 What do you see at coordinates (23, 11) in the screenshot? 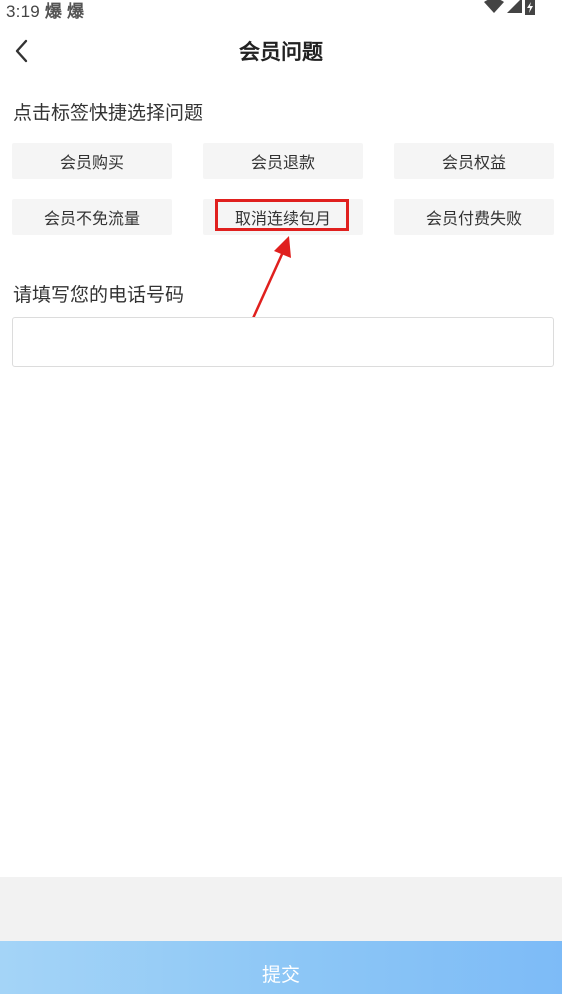
I see `status-time-text: 3:19` at bounding box center [23, 11].